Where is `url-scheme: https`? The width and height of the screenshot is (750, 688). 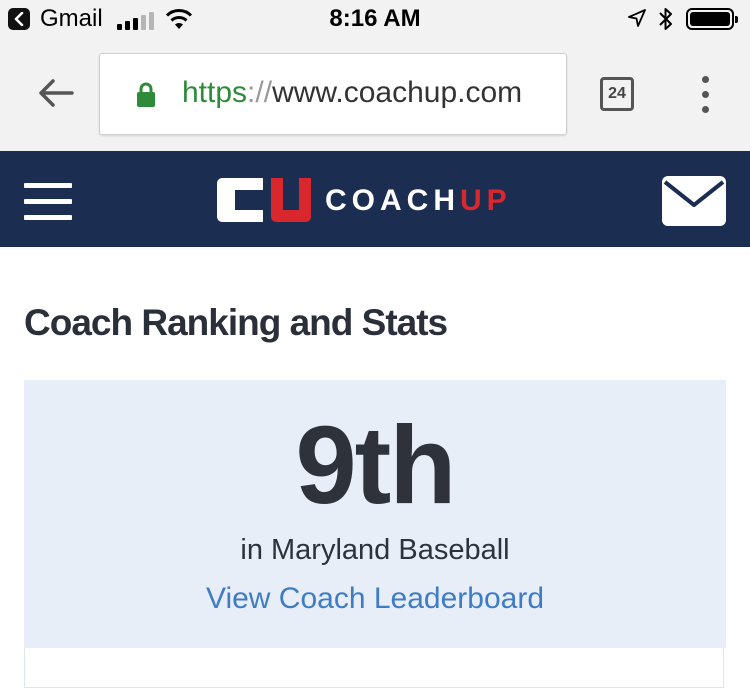
url-scheme: https is located at coordinates (215, 92).